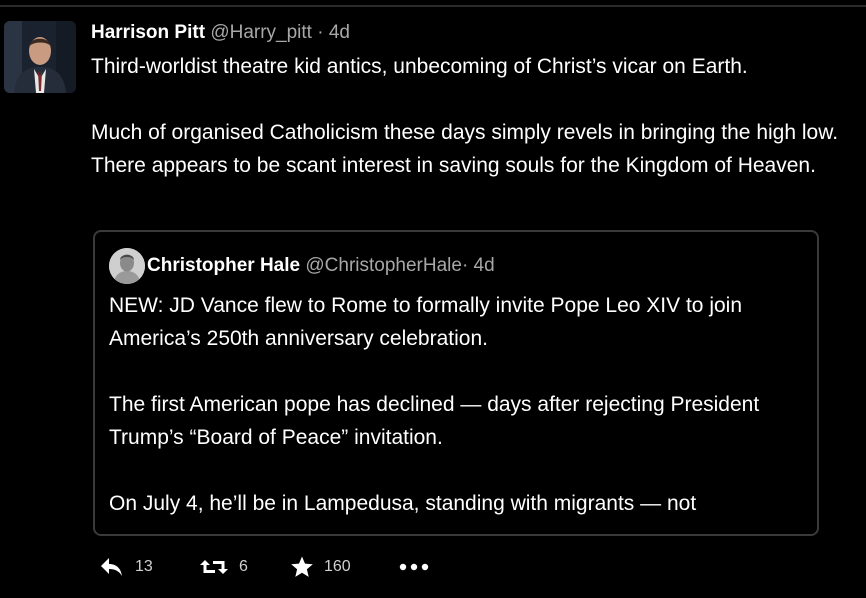 This screenshot has width=866, height=598. I want to click on quoted-tweet-header: Christopher Hale @ChristopherHale· 4d, so click(321, 266).